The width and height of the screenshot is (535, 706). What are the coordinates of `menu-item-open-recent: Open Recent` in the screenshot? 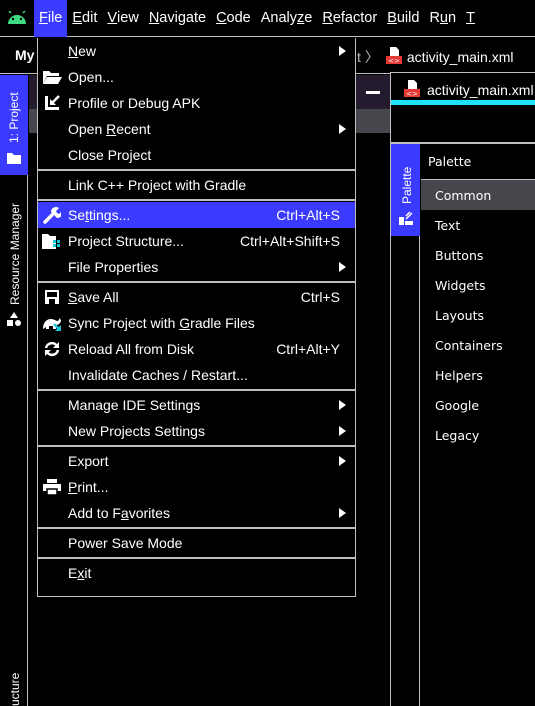 It's located at (196, 129).